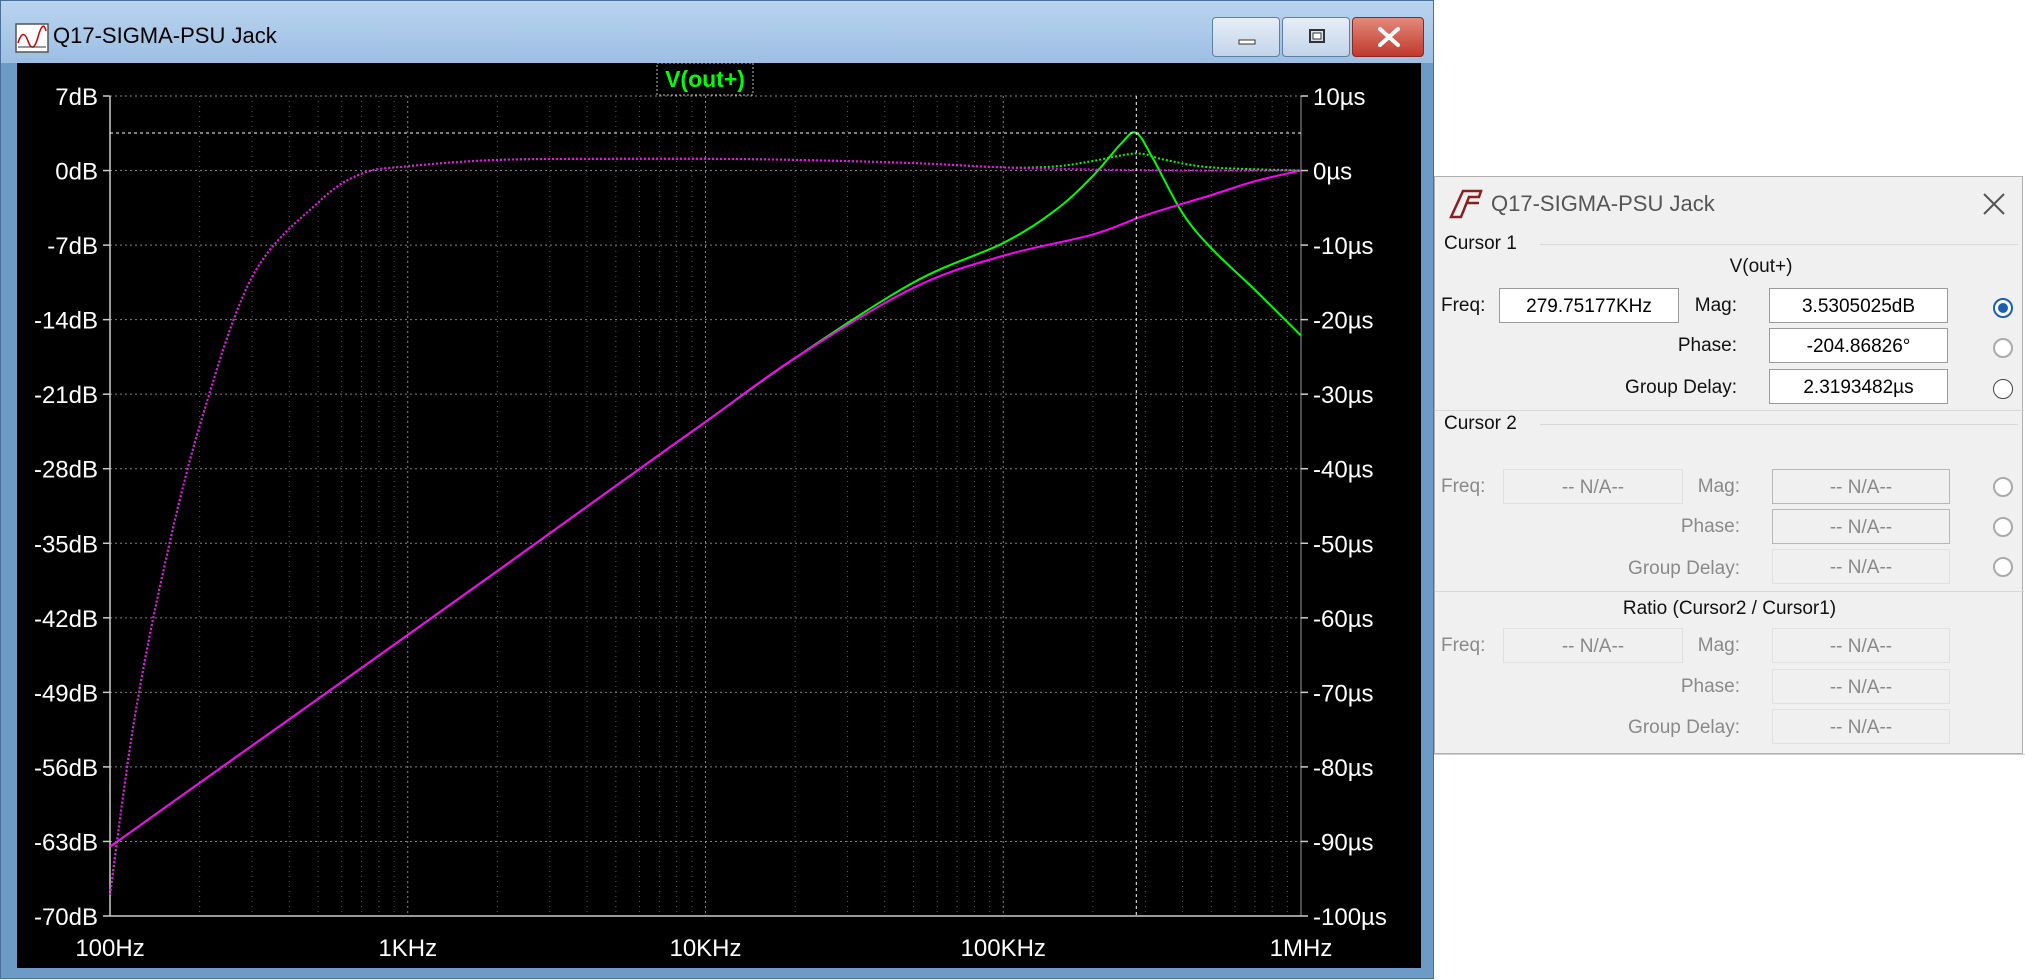 This screenshot has width=2025, height=980. What do you see at coordinates (1861, 566) in the screenshot?
I see `cursor2-group-delay-field: -- N/A--` at bounding box center [1861, 566].